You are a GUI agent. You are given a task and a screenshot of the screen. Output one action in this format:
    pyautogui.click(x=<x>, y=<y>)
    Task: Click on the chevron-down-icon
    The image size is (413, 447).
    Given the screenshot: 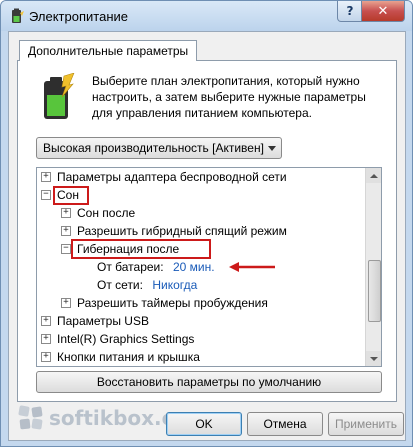 What is the action you would take?
    pyautogui.click(x=272, y=148)
    